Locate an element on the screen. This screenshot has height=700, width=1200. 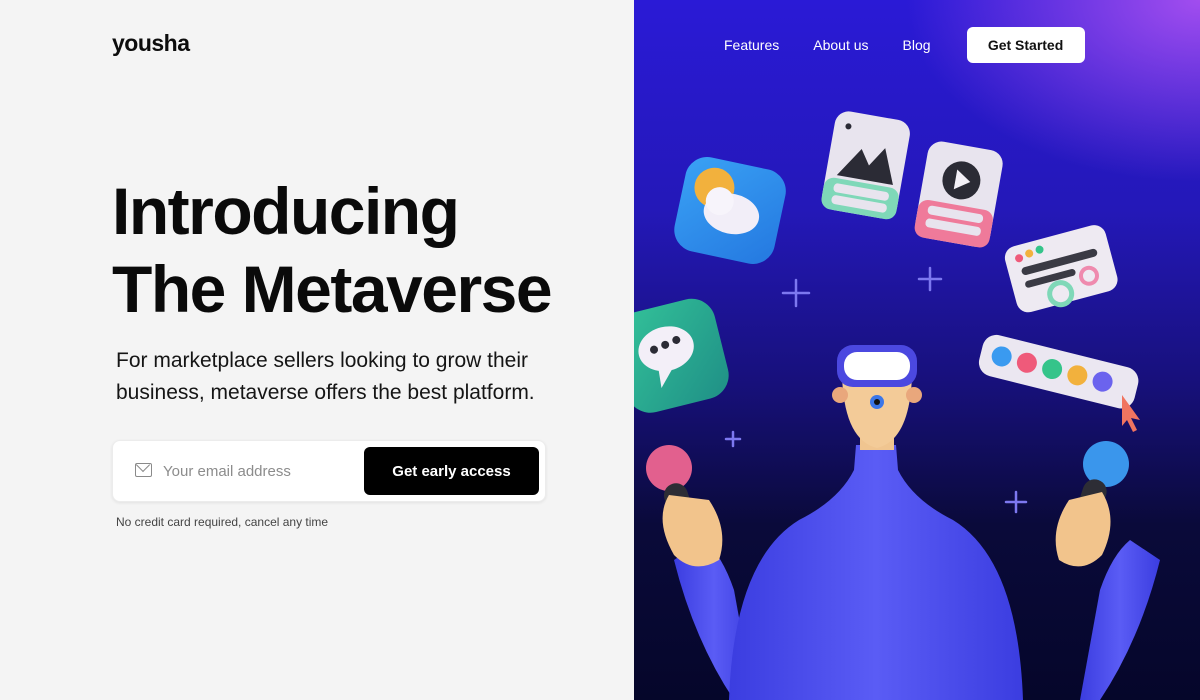
email-input is located at coordinates (260, 471).